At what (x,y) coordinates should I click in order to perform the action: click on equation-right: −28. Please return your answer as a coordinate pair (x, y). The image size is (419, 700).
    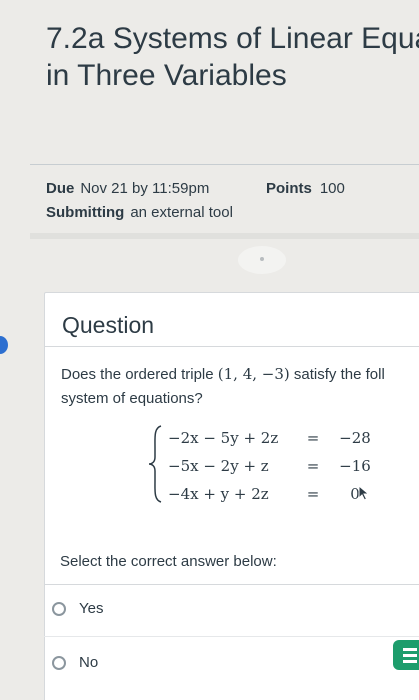
    Looking at the image, I should click on (355, 438).